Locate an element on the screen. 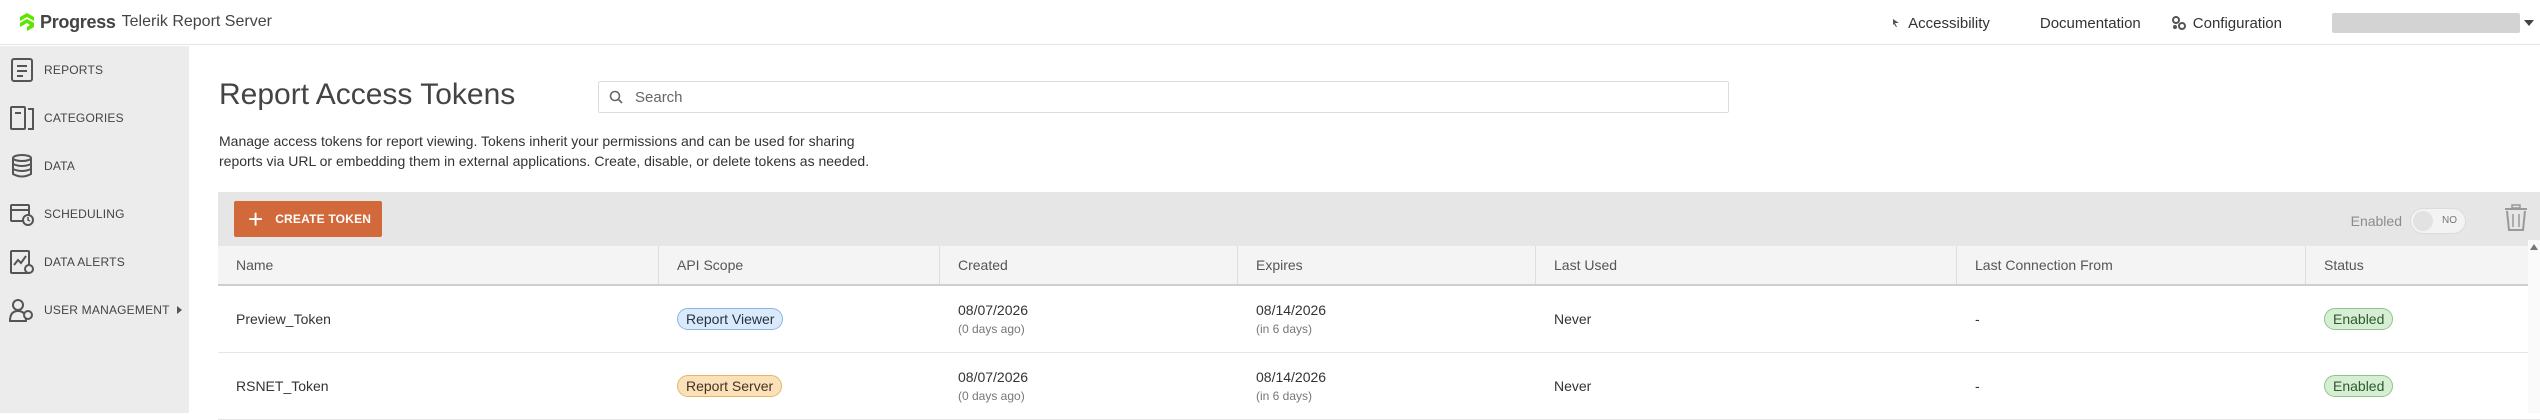  reports-icon is located at coordinates (22, 70).